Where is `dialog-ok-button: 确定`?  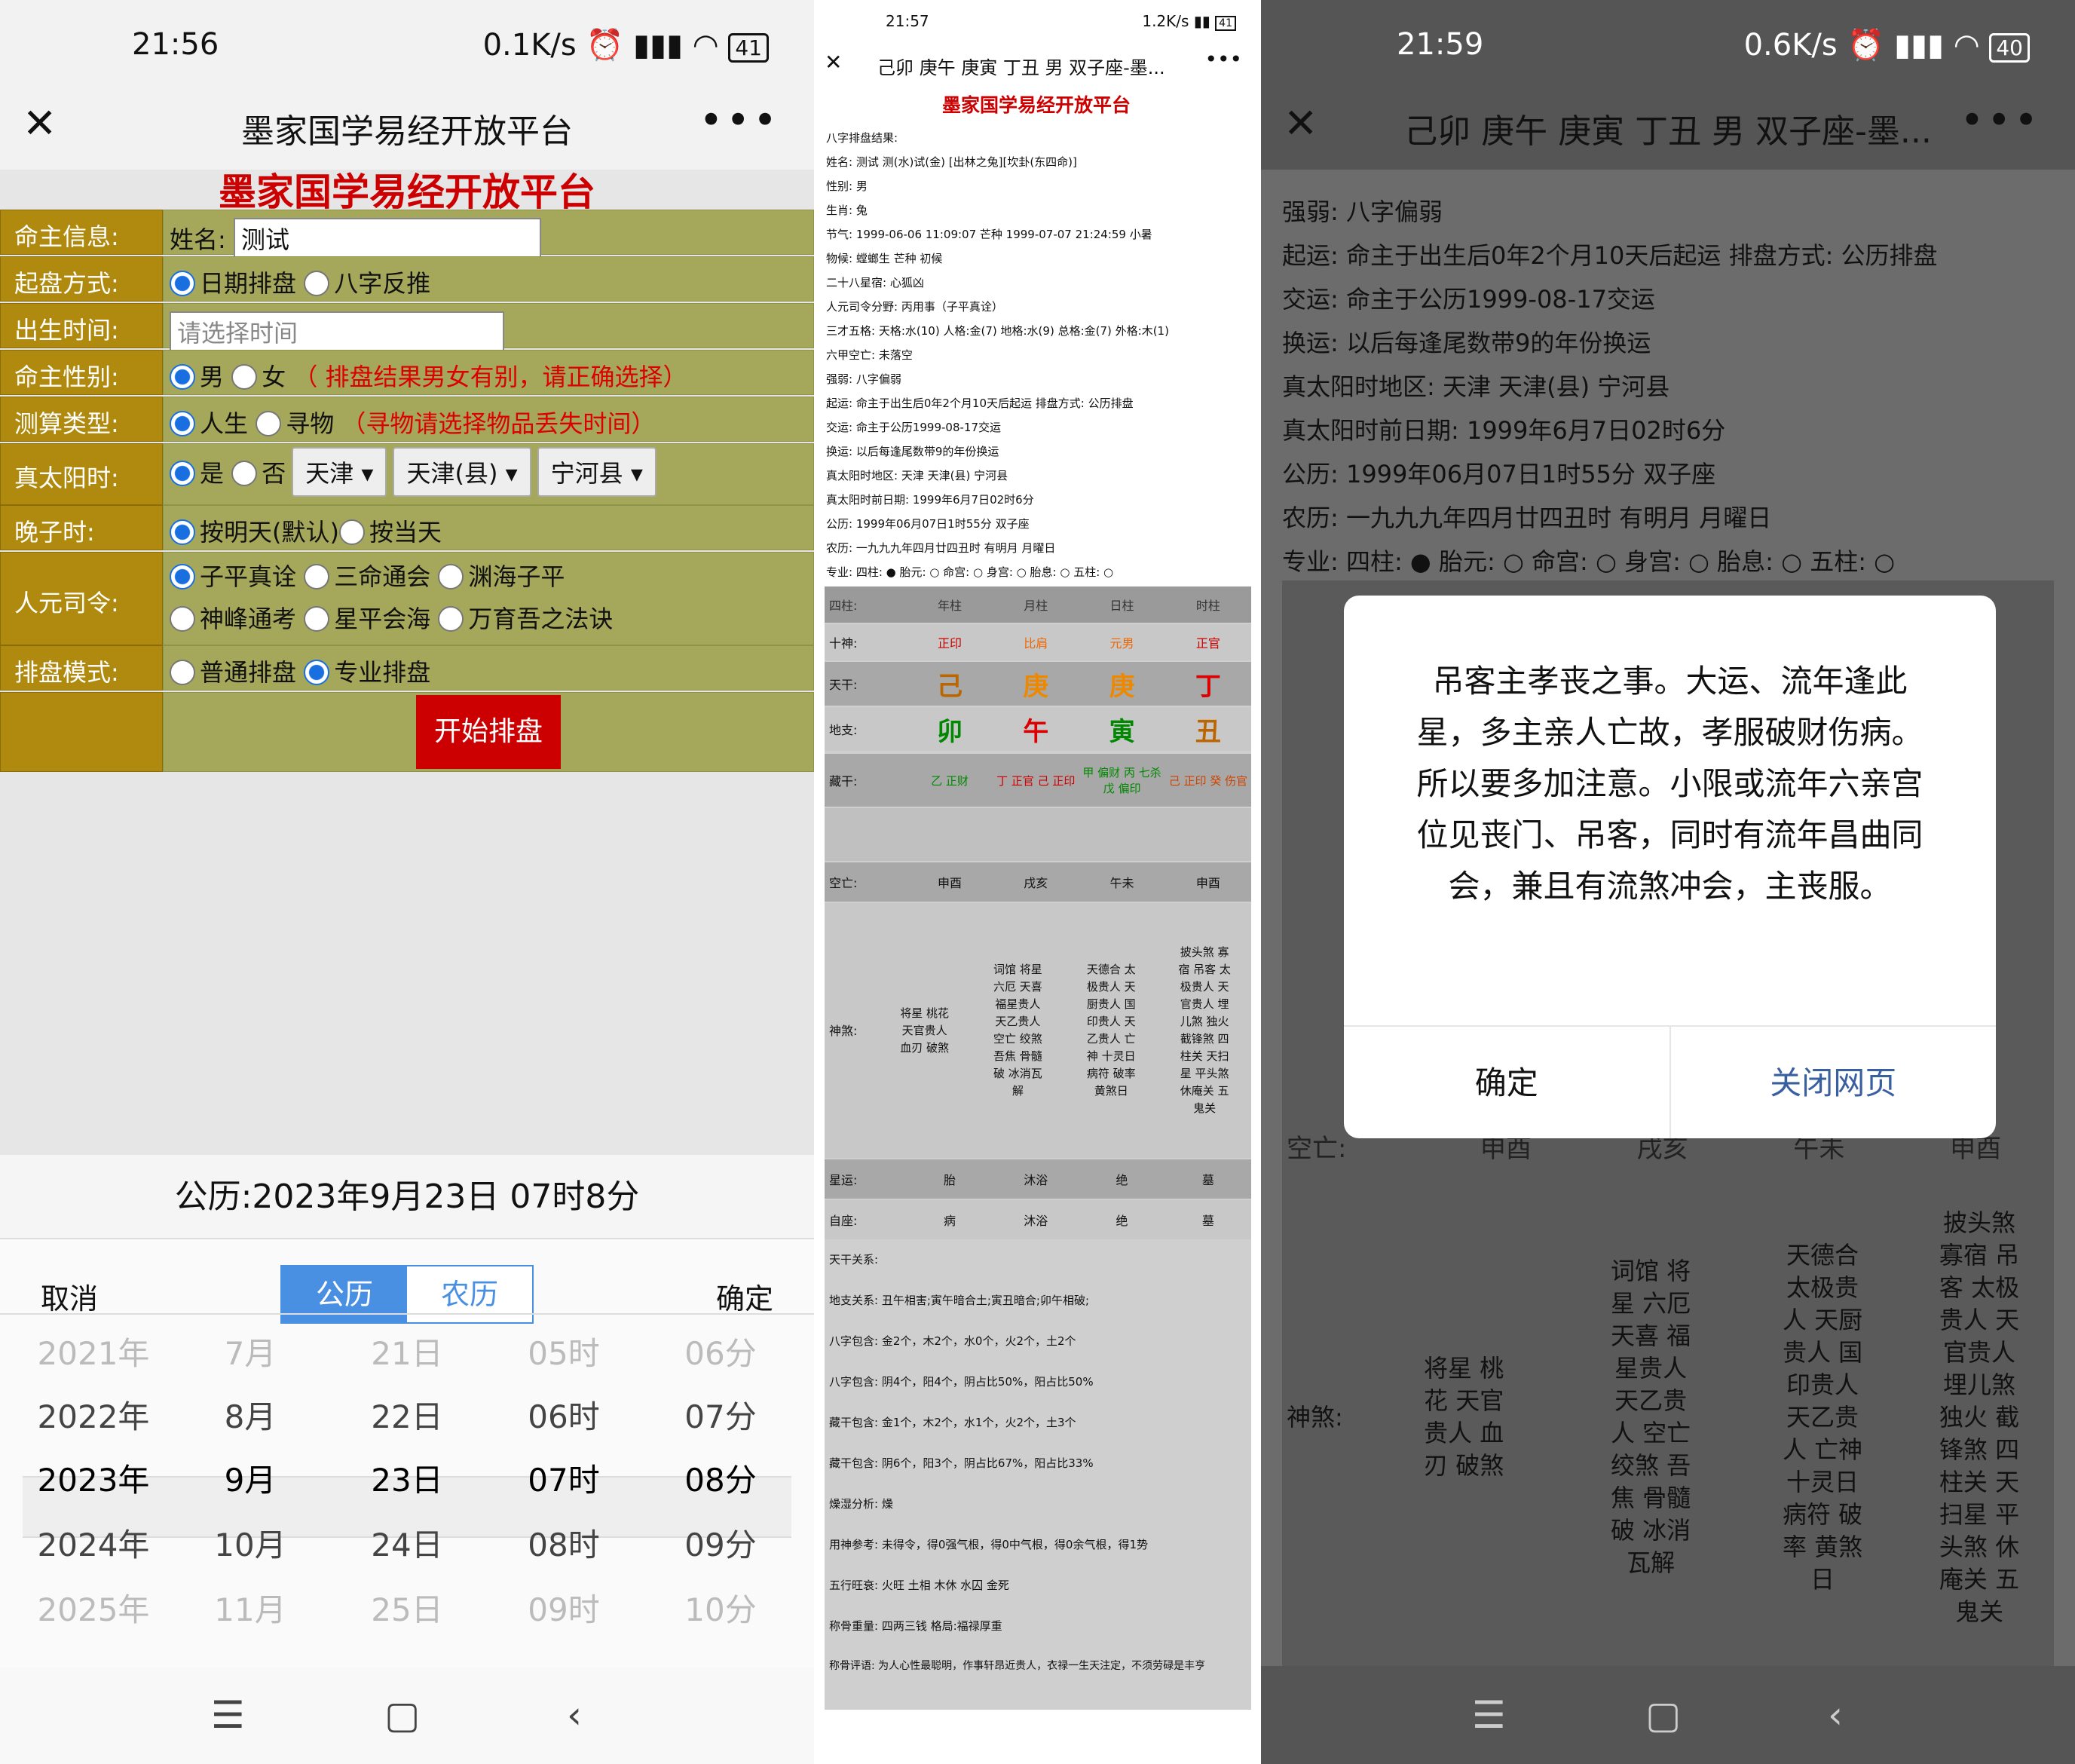 dialog-ok-button: 确定 is located at coordinates (1507, 1082).